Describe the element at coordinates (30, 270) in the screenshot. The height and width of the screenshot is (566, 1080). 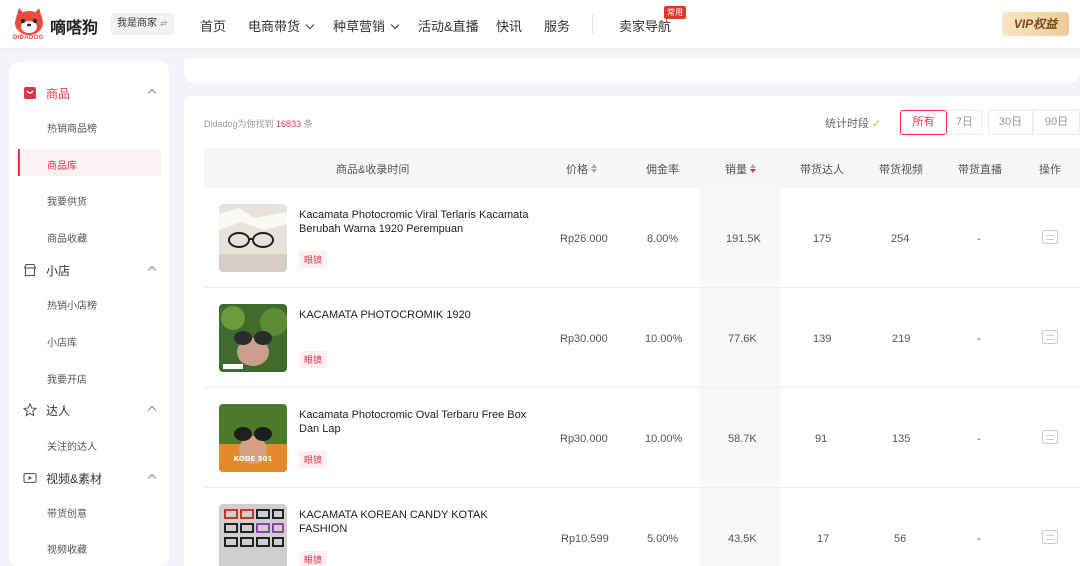
I see `store-icon` at that location.